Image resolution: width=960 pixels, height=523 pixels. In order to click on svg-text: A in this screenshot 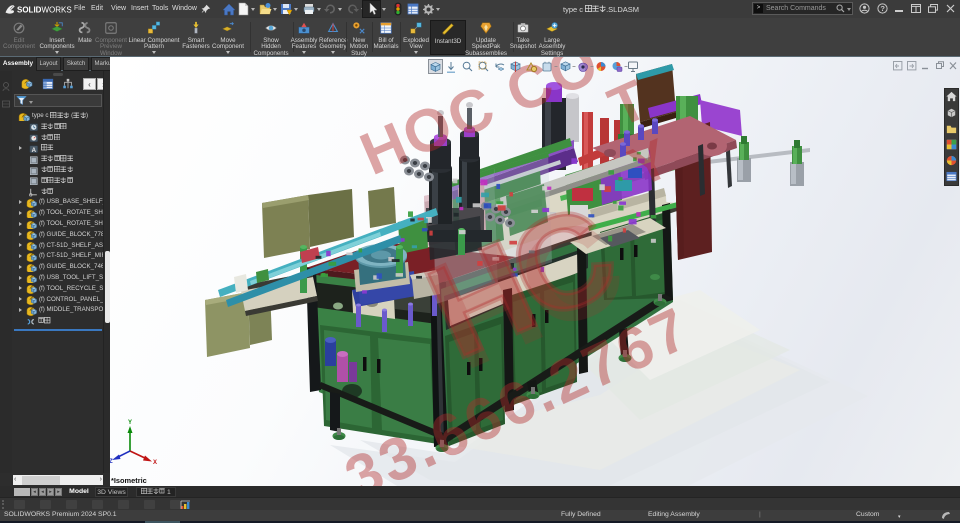, I will do `click(34, 150)`.